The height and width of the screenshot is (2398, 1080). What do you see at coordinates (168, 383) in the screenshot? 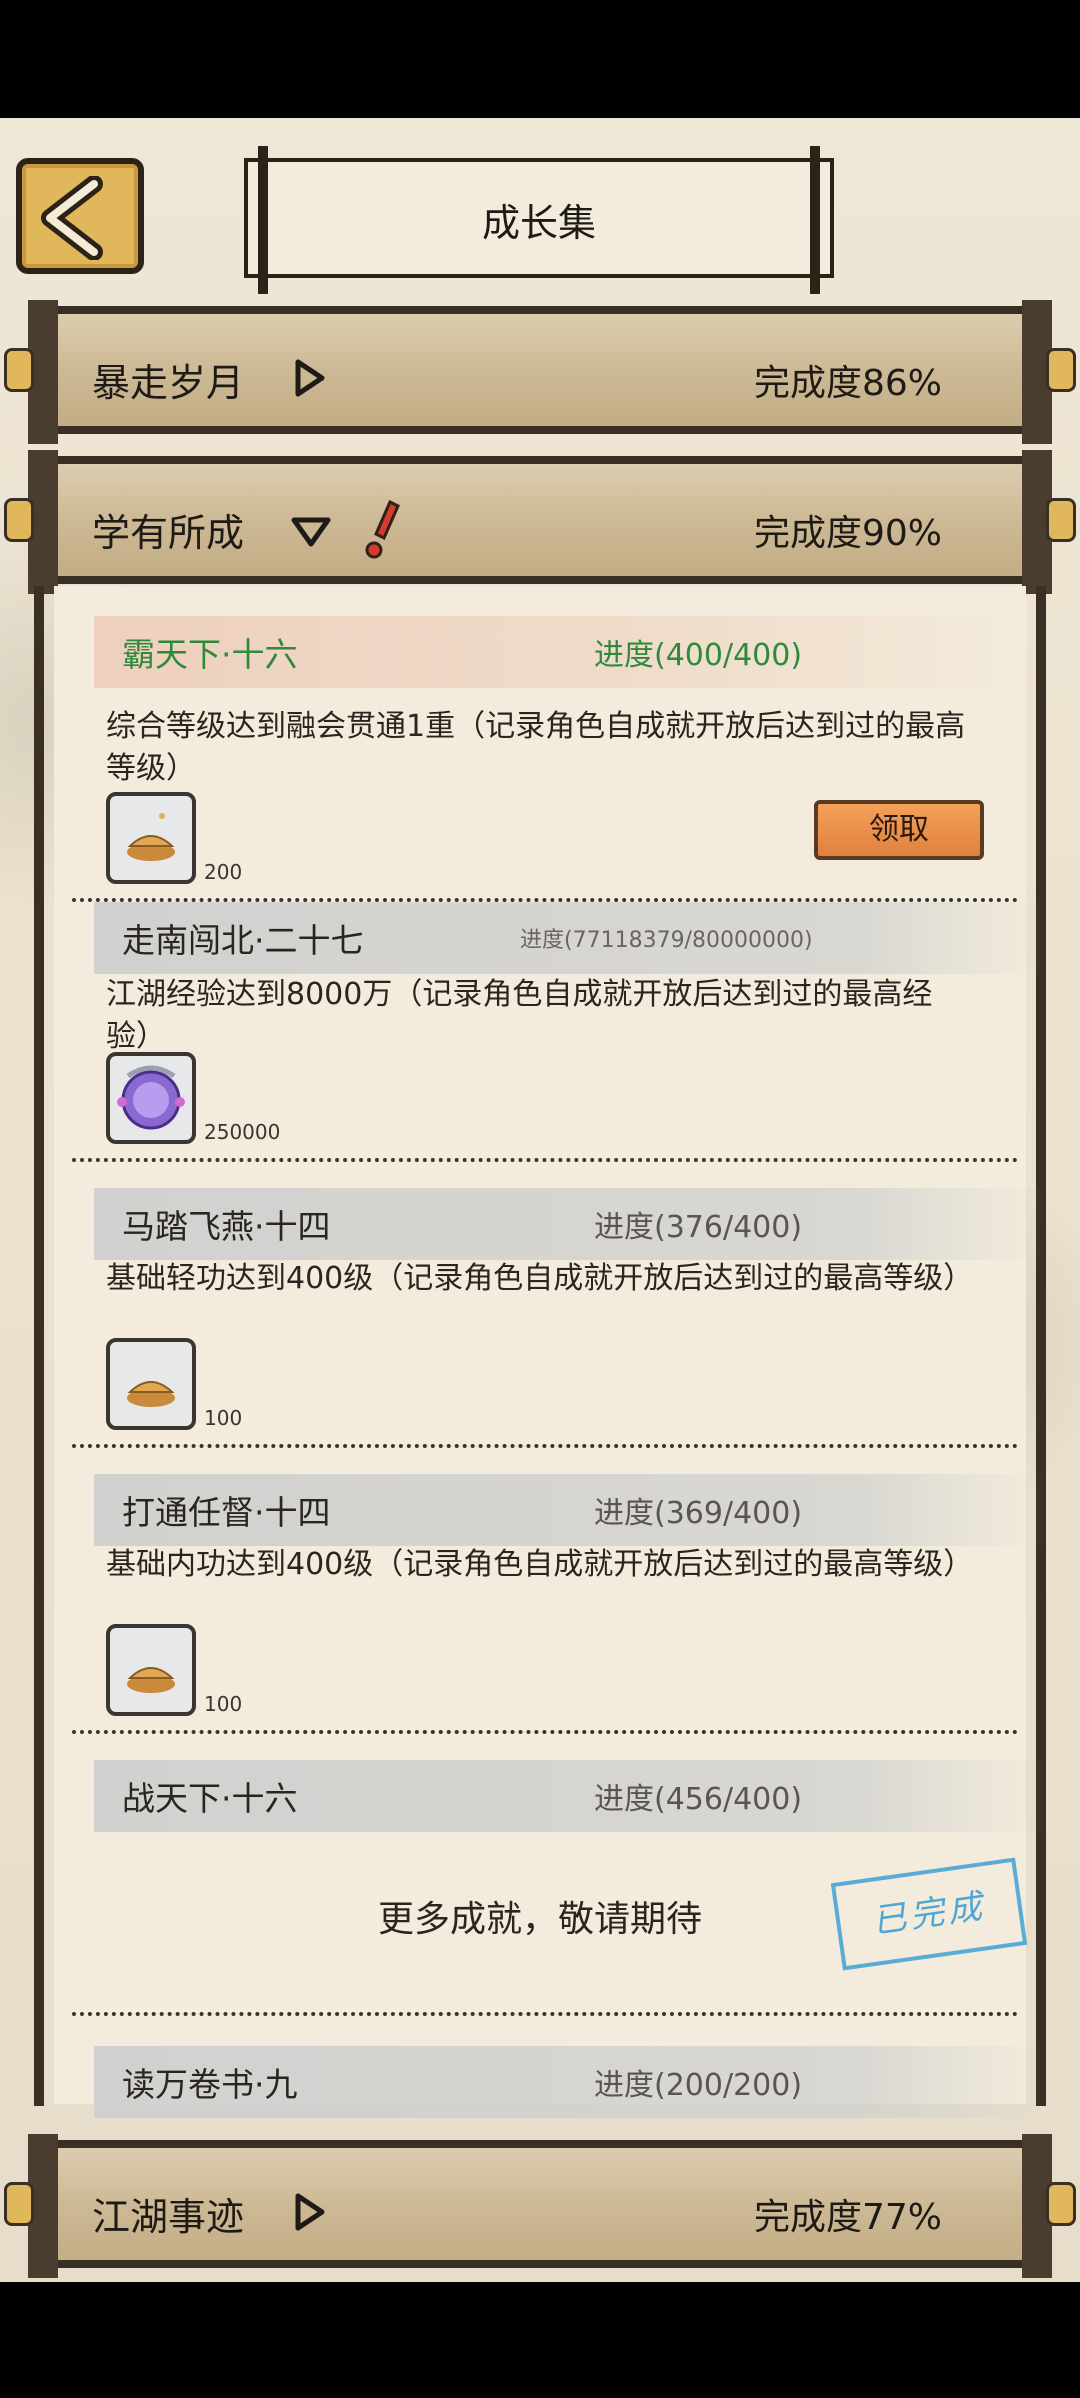
I see `section-title: 暴走岁月` at bounding box center [168, 383].